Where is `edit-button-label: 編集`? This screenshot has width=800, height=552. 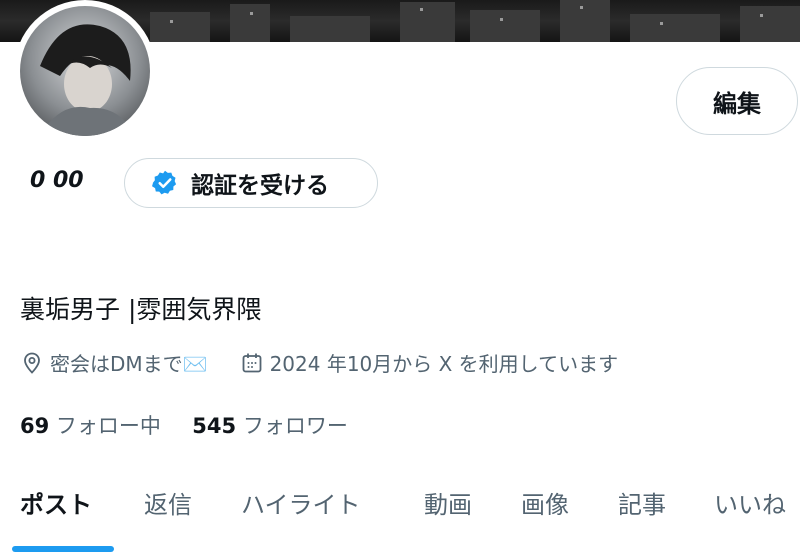
edit-button-label: 編集 is located at coordinates (737, 103).